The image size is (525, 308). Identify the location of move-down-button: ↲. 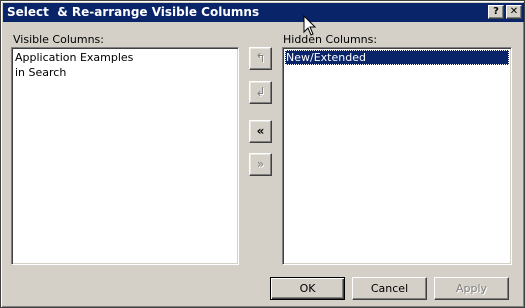
(260, 92).